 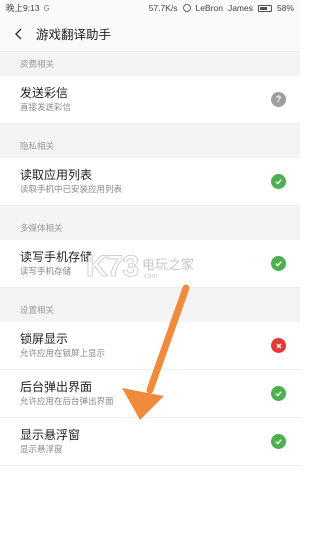 I want to click on permission-subtitle: 直接发送彩信, so click(x=46, y=107).